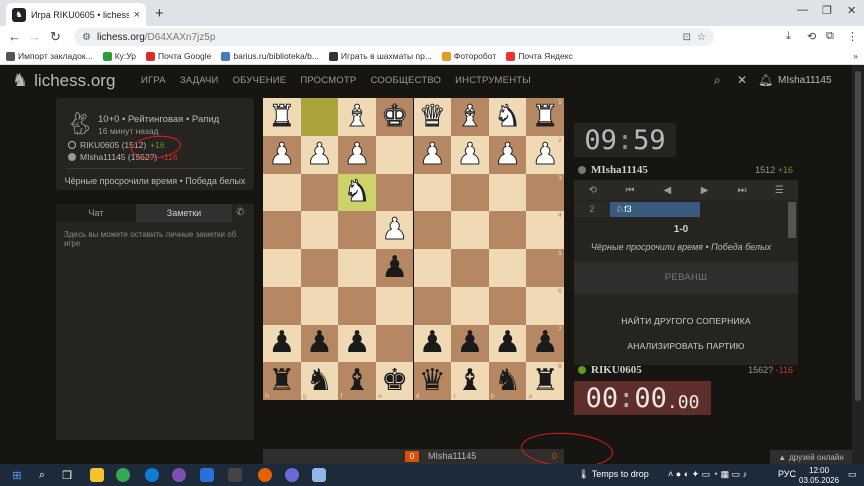  I want to click on square-b7: ♟, so click(507, 343).